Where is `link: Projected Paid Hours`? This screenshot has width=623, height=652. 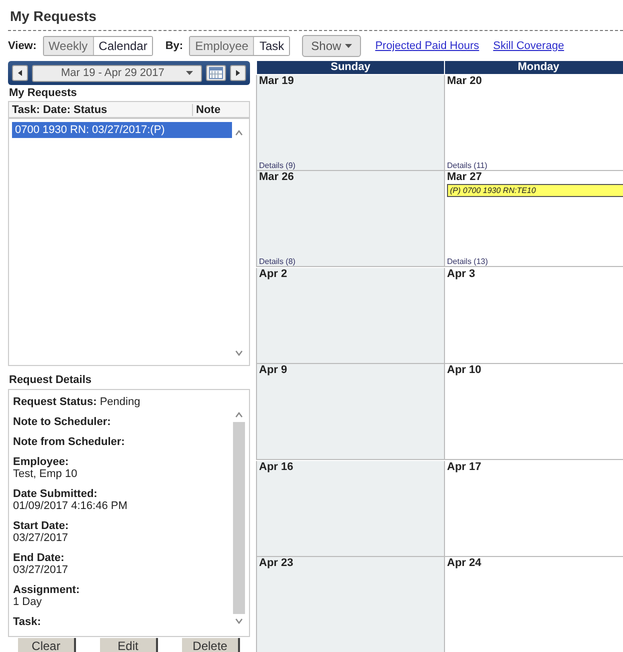 link: Projected Paid Hours is located at coordinates (427, 46).